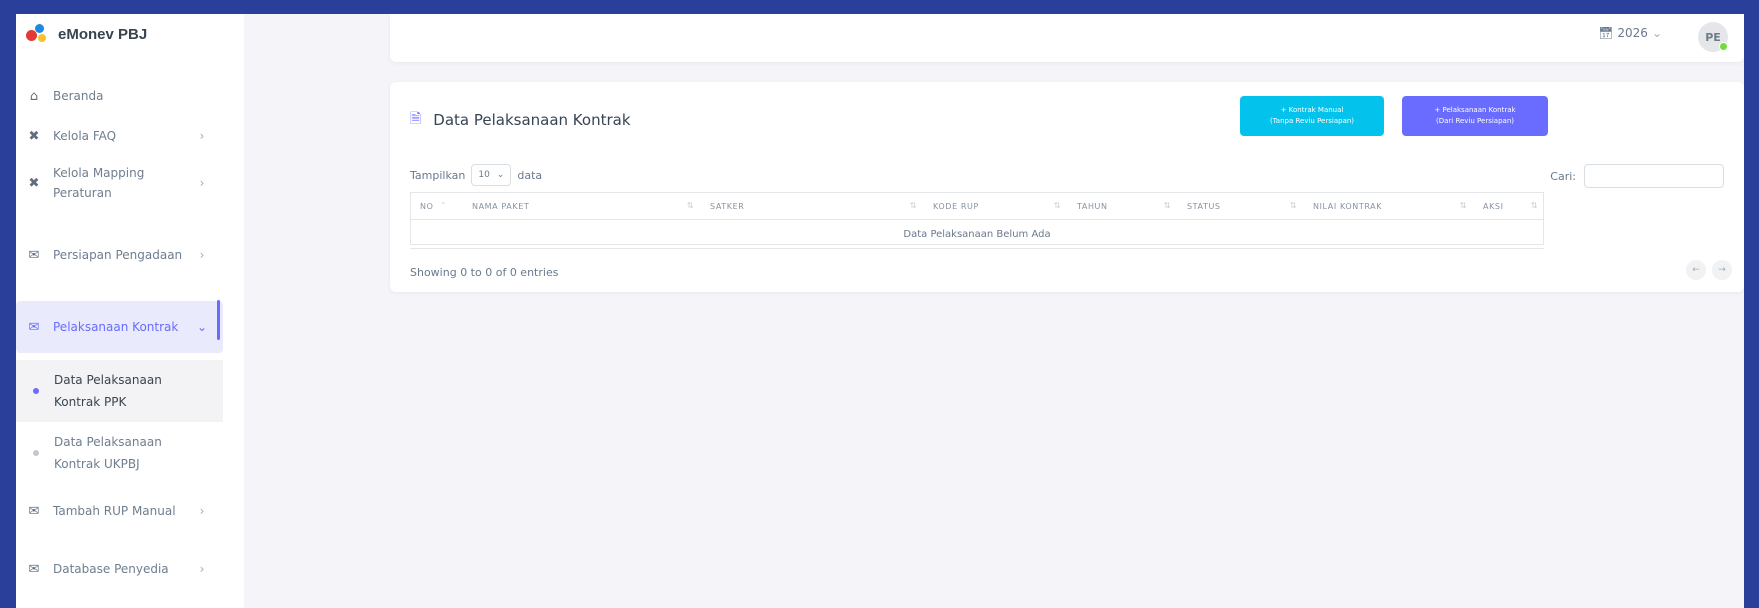  I want to click on home-icon: ⌂, so click(34, 96).